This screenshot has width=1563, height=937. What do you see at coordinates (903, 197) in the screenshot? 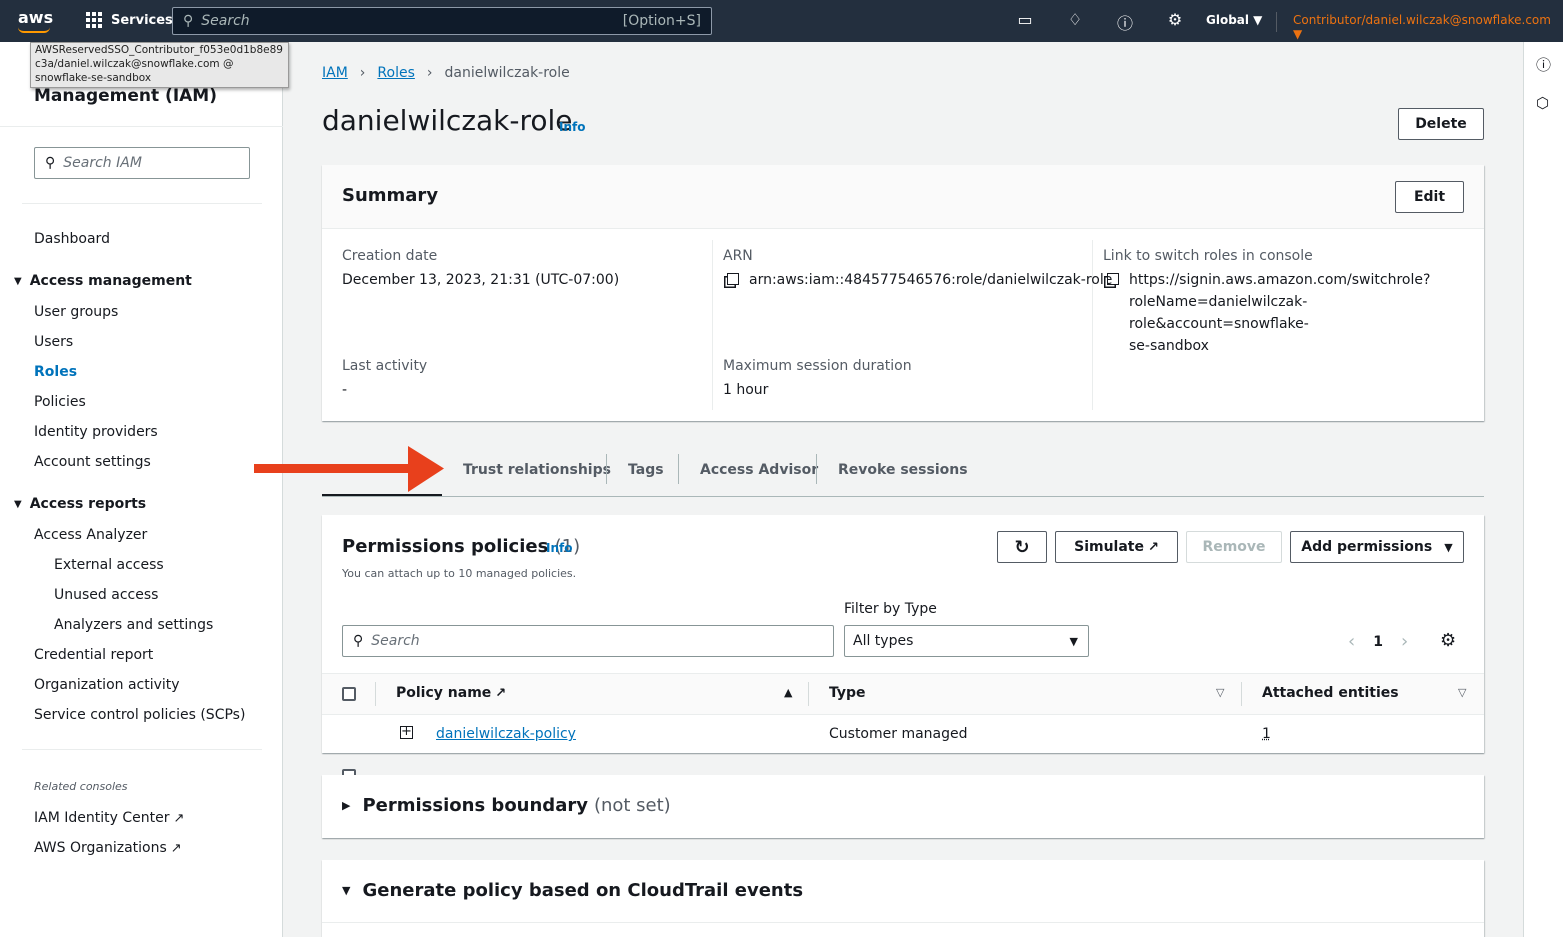
I see `summary-header: Summary Edit` at bounding box center [903, 197].